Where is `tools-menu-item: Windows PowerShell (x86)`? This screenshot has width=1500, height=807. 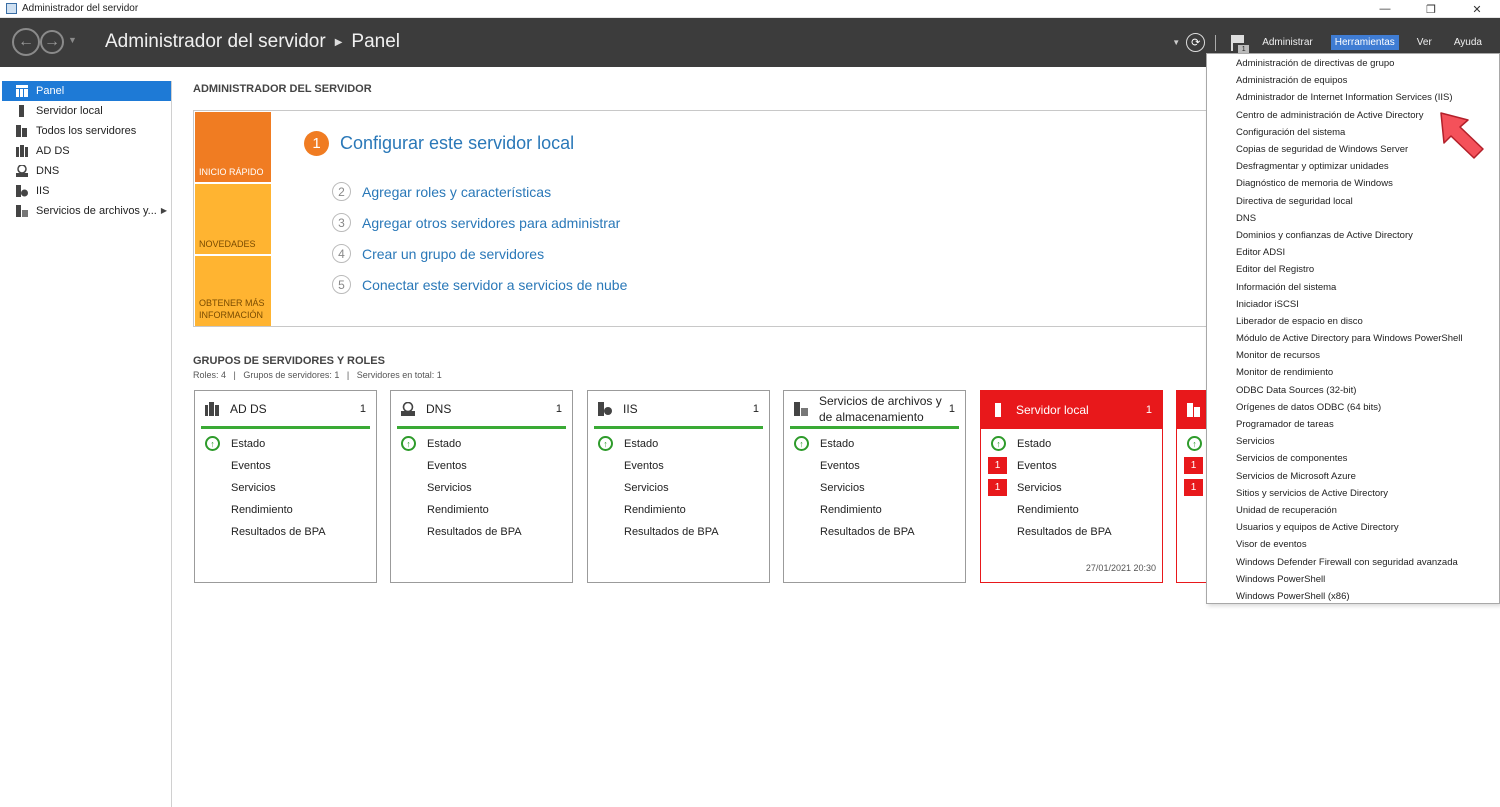 tools-menu-item: Windows PowerShell (x86) is located at coordinates (1353, 596).